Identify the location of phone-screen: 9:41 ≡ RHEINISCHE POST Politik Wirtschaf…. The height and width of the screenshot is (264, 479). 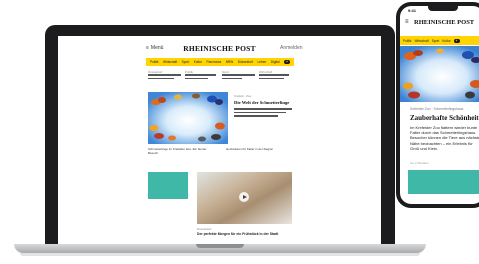
(439, 105).